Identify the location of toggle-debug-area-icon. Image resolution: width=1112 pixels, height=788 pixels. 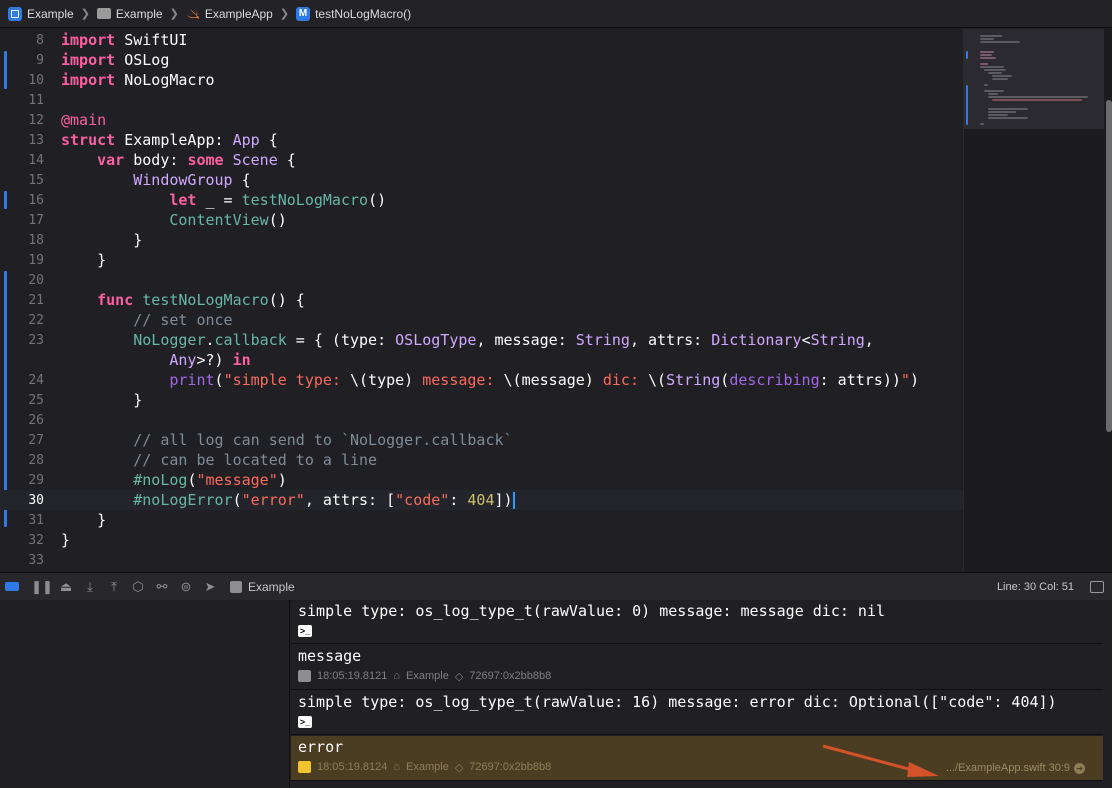
(12, 587).